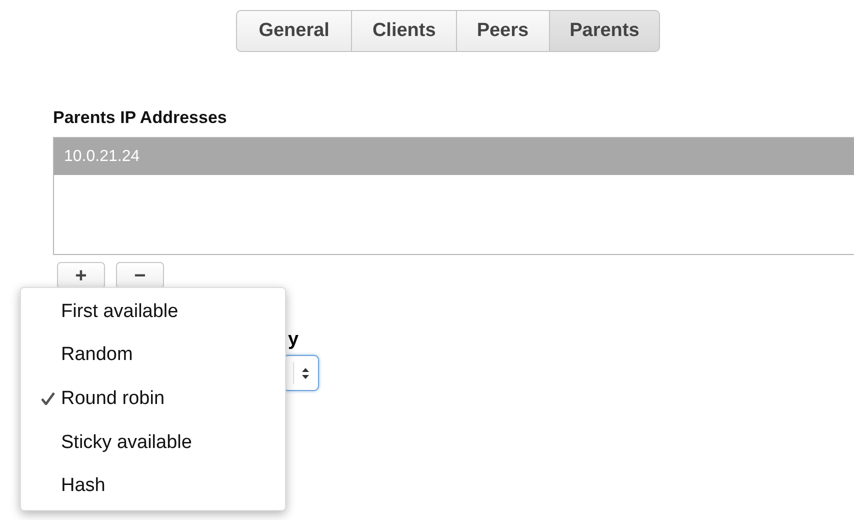 This screenshot has width=854, height=520. I want to click on section-heading: Parents IP Addresses, so click(140, 118).